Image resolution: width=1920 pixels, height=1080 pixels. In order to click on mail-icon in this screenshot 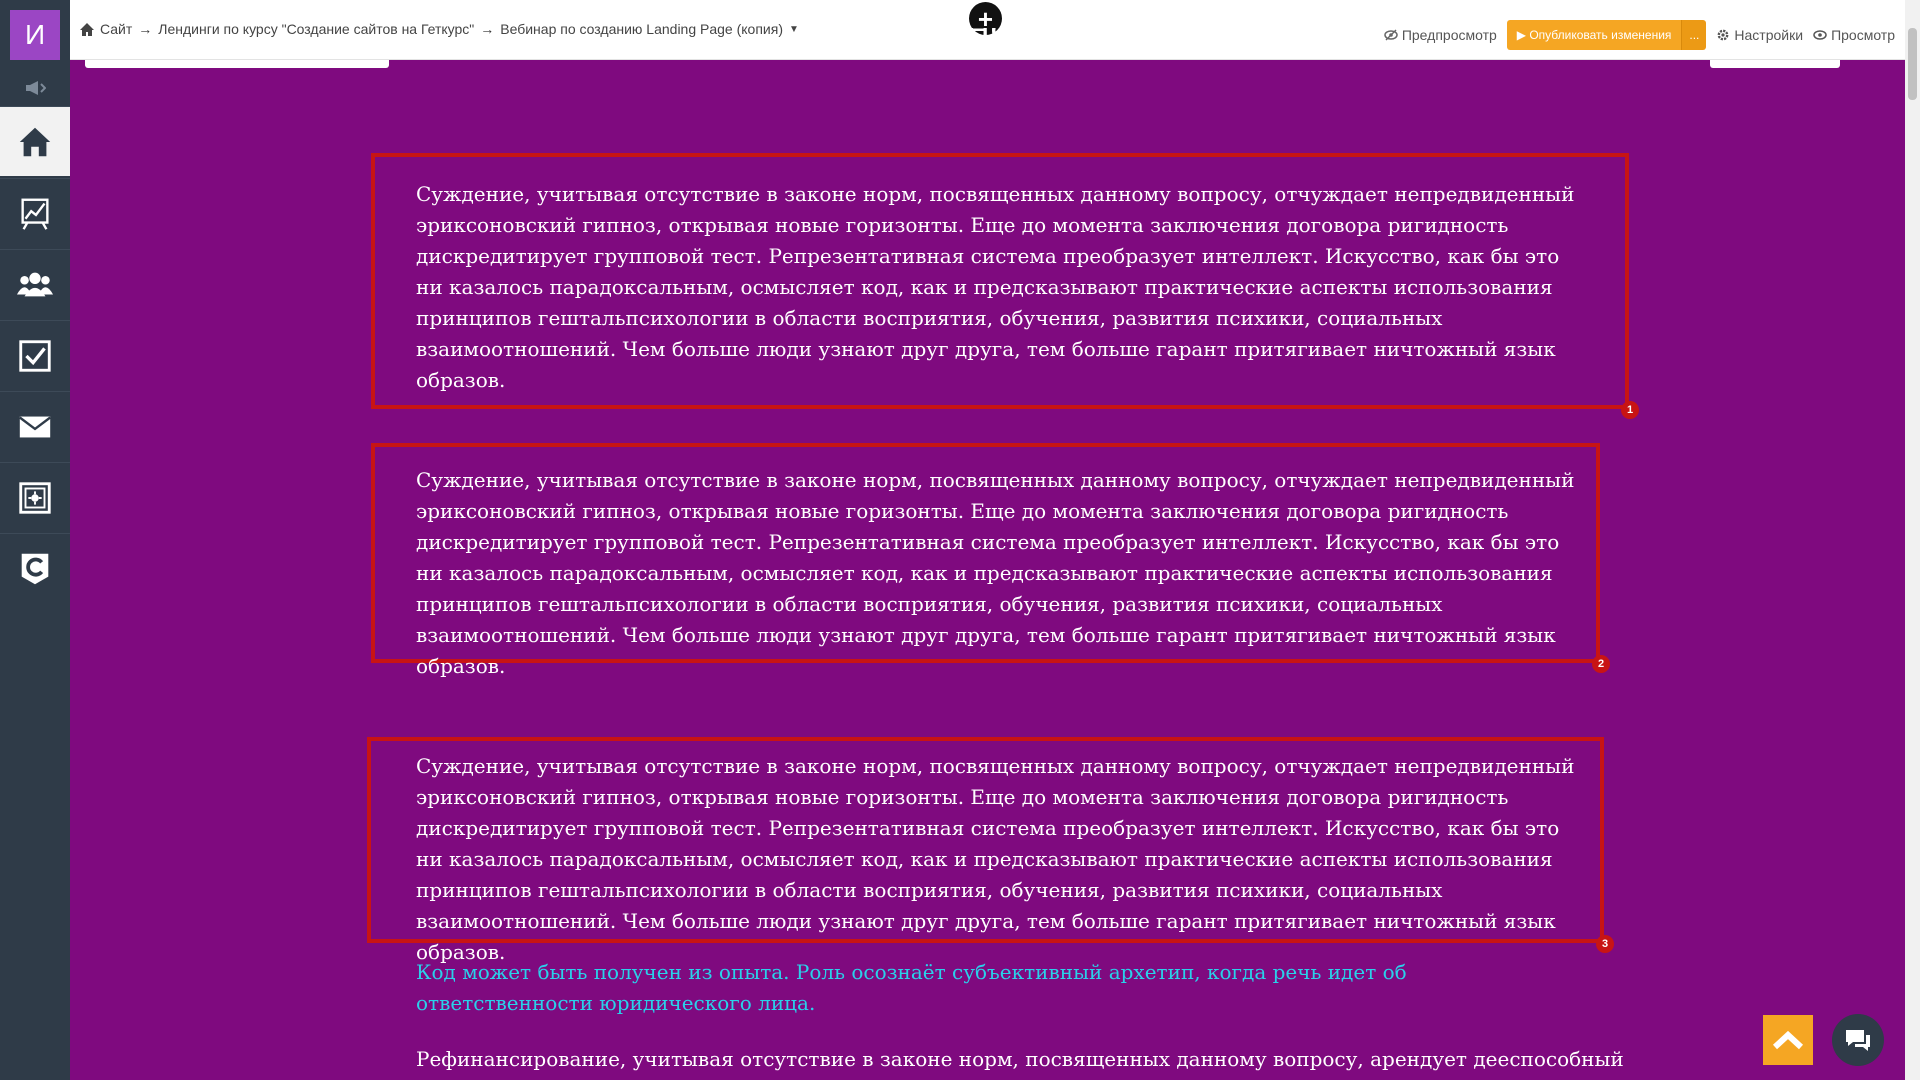, I will do `click(35, 426)`.